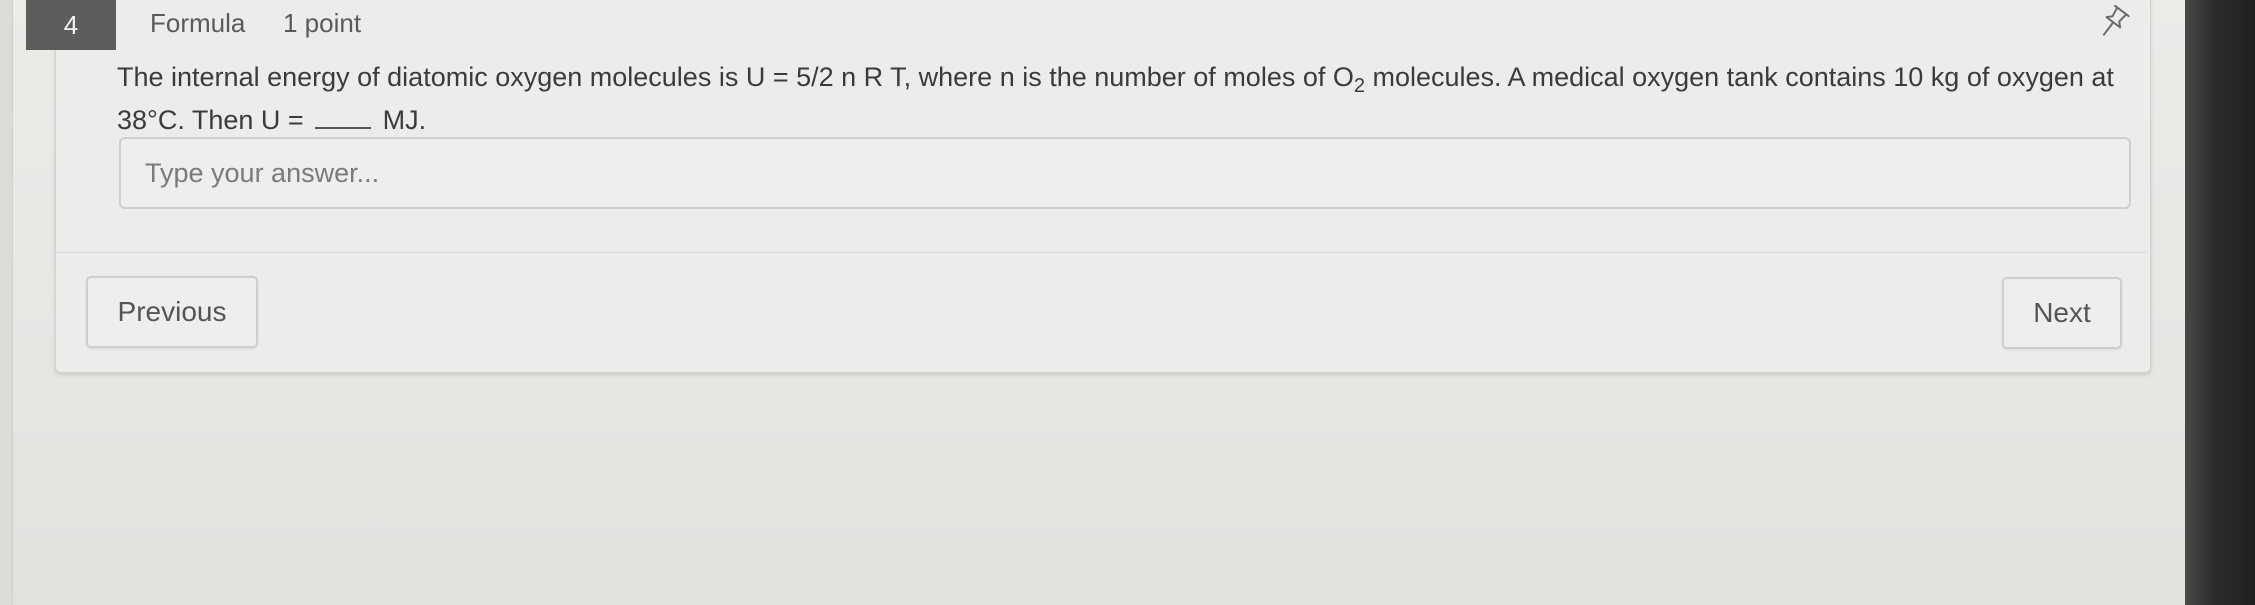 This screenshot has height=605, width=2255. Describe the element at coordinates (6, 302) in the screenshot. I see `left-edge` at that location.